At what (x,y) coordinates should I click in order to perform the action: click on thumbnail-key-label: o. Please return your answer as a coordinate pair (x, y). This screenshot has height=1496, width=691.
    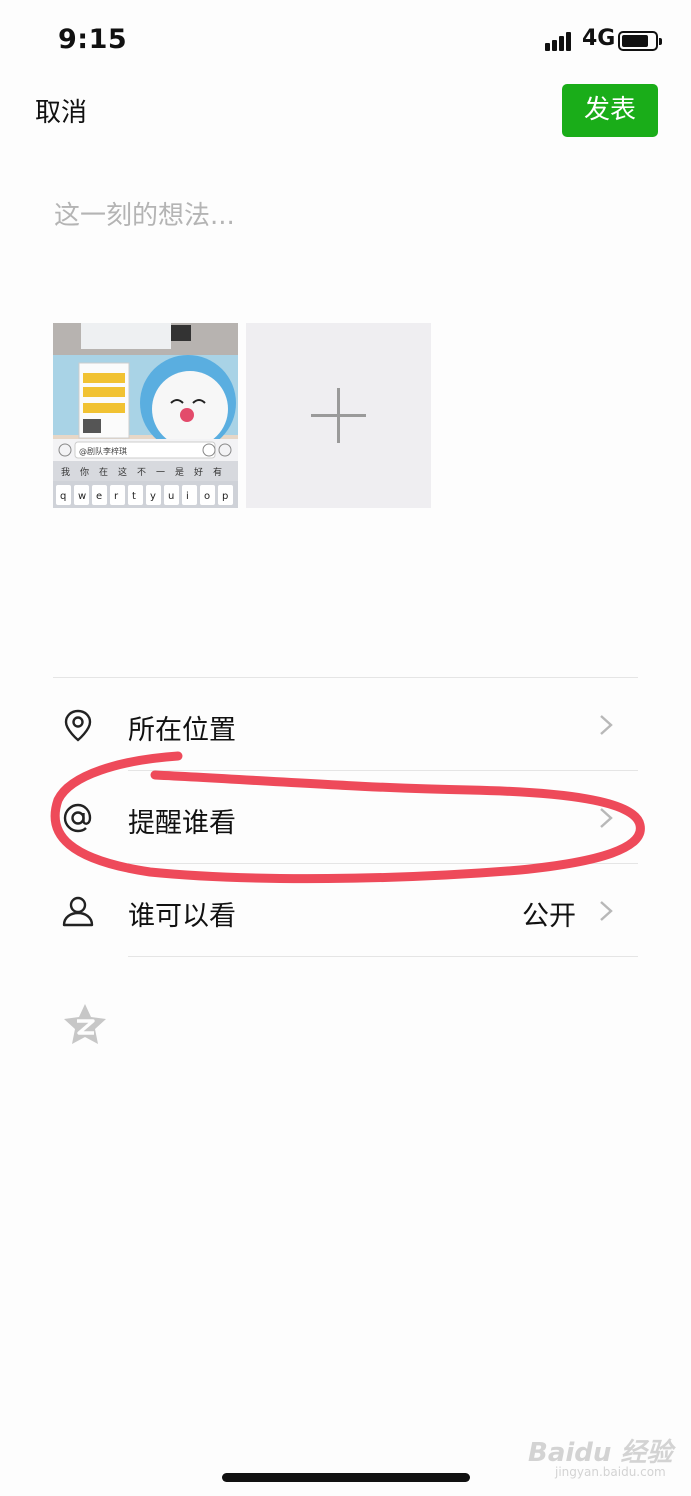
    Looking at the image, I should click on (207, 496).